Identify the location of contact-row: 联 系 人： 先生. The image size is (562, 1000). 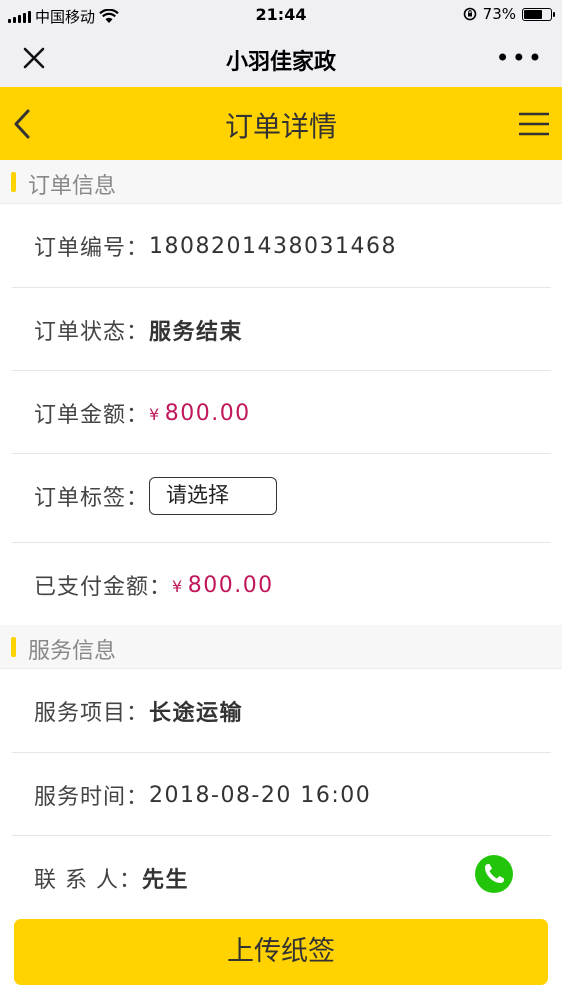
(281, 873).